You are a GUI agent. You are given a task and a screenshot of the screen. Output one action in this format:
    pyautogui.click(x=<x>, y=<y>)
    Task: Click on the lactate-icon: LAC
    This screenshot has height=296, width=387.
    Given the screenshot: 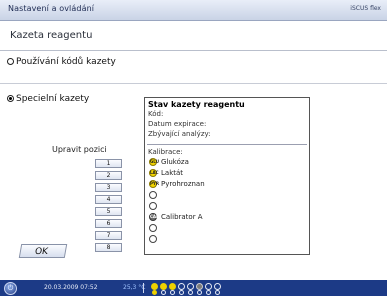 What is the action you would take?
    pyautogui.click(x=154, y=173)
    